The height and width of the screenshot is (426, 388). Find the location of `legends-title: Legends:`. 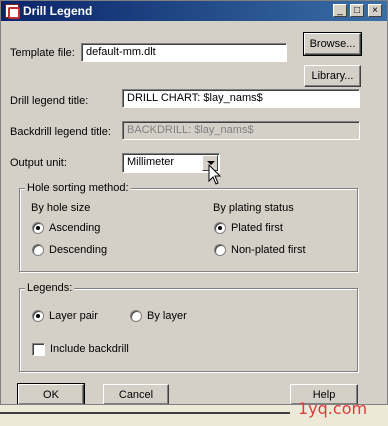

legends-title: Legends: is located at coordinates (50, 288).